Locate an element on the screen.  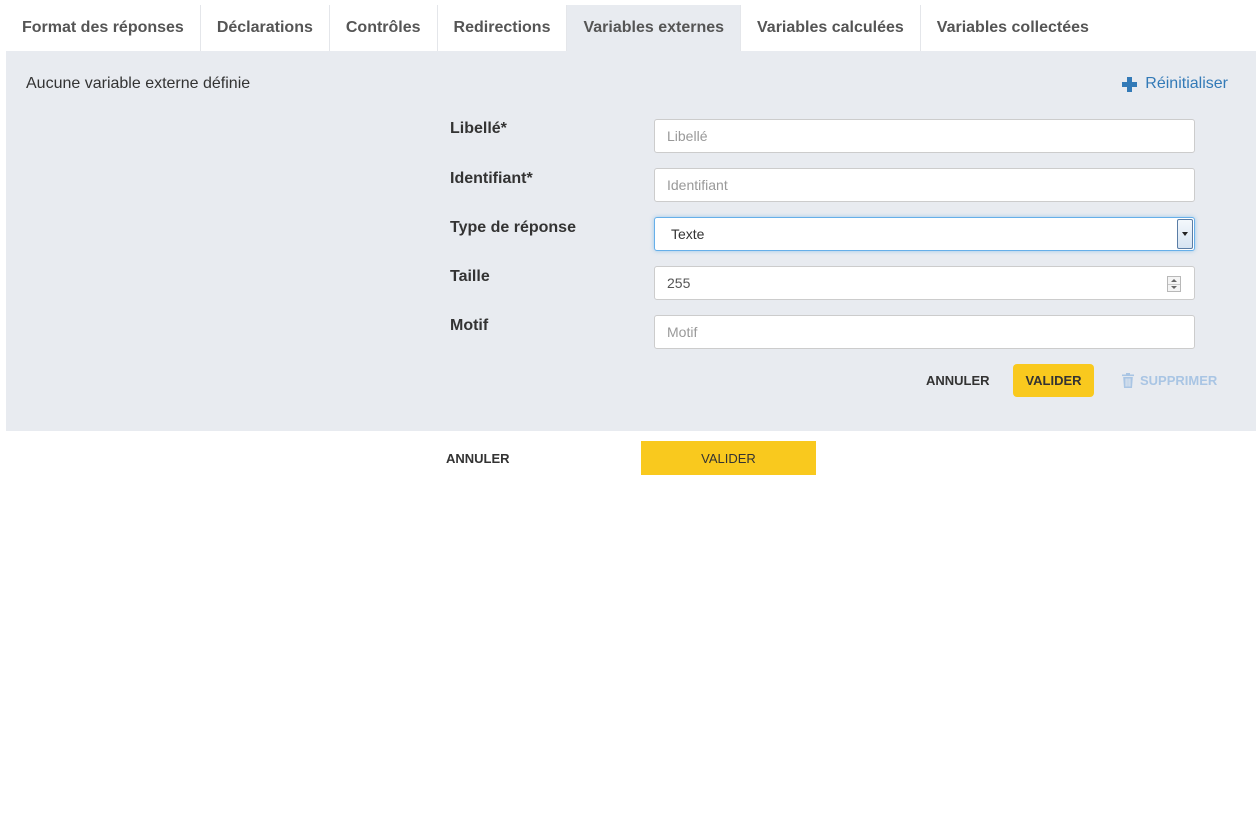
trash-icon is located at coordinates (1128, 380).